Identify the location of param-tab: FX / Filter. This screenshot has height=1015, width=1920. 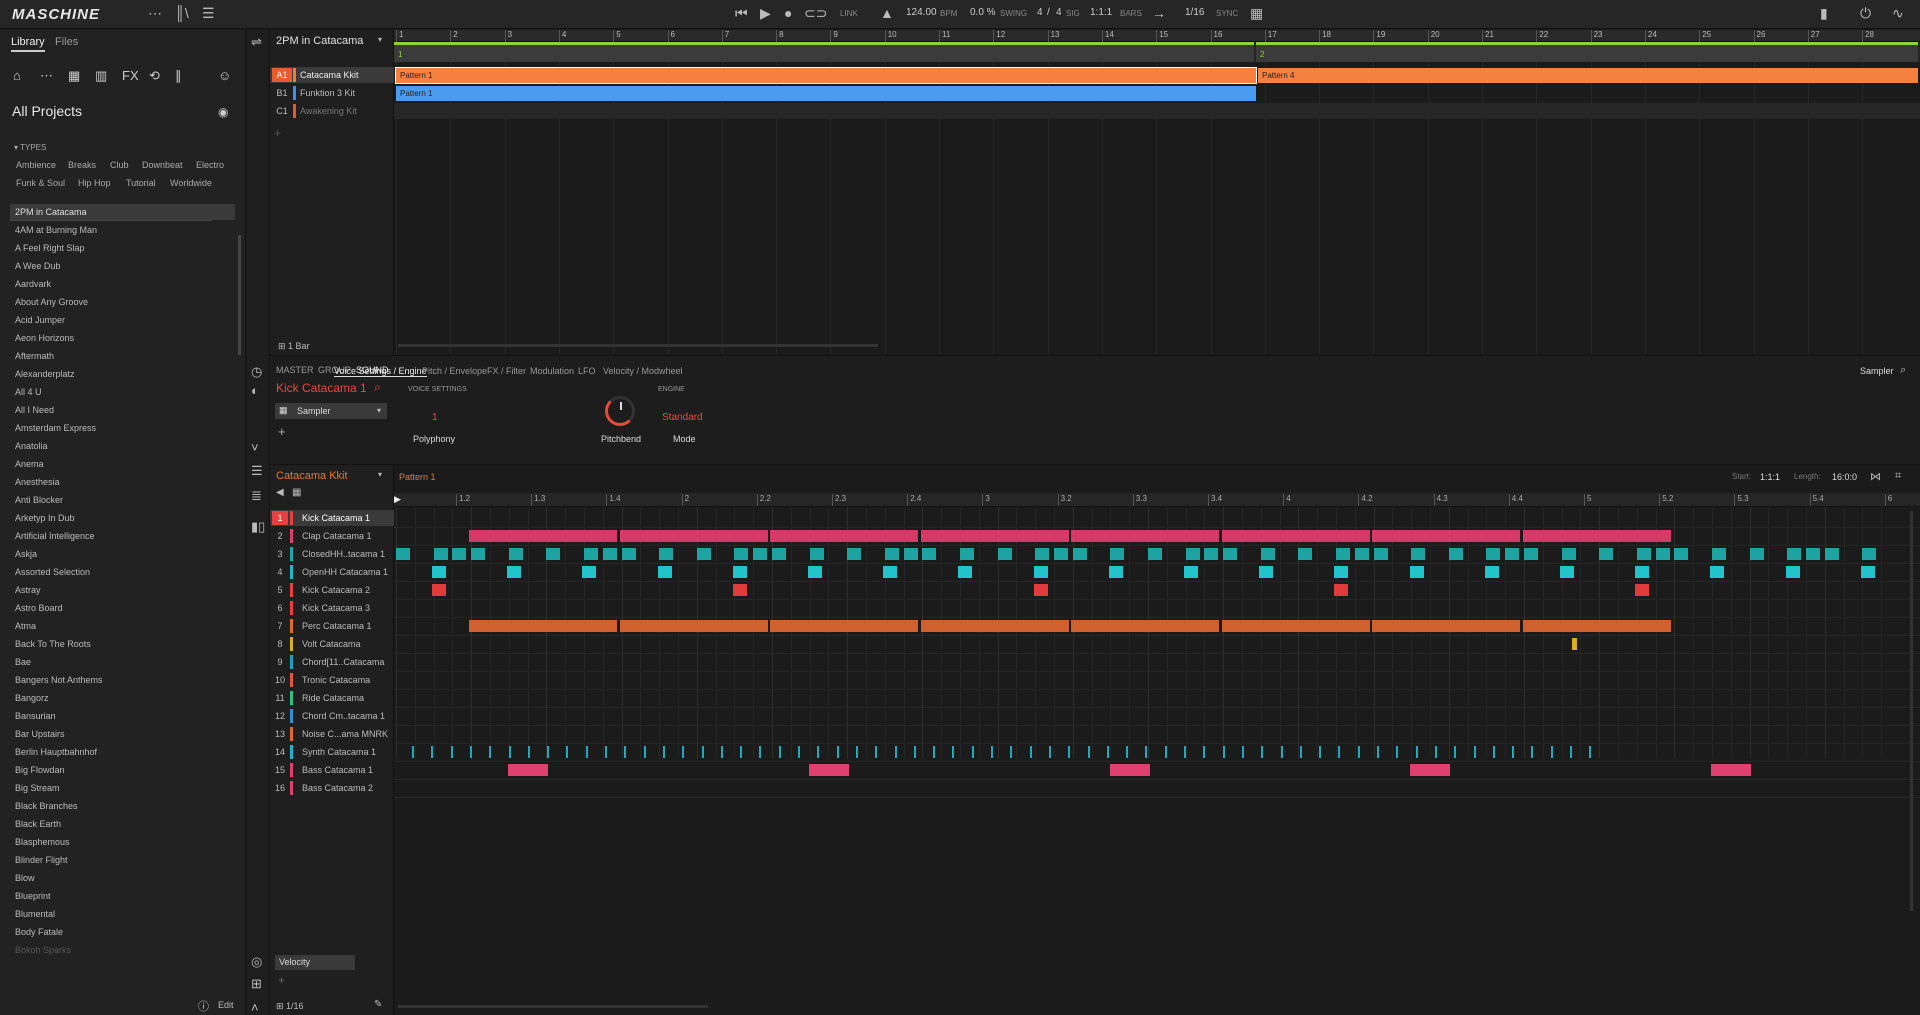
(506, 371).